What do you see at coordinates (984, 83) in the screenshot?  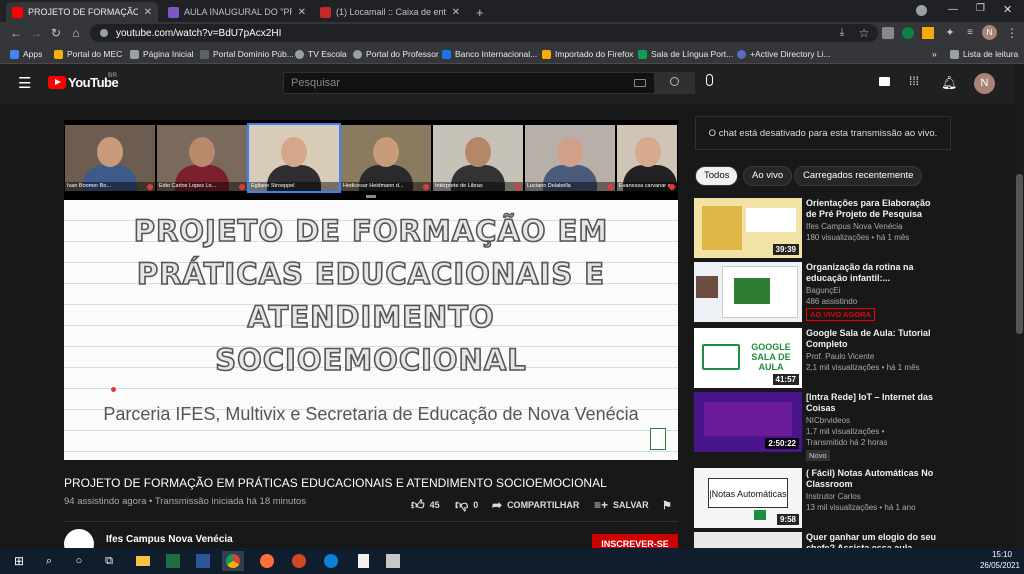 I see `account-avatar: N` at bounding box center [984, 83].